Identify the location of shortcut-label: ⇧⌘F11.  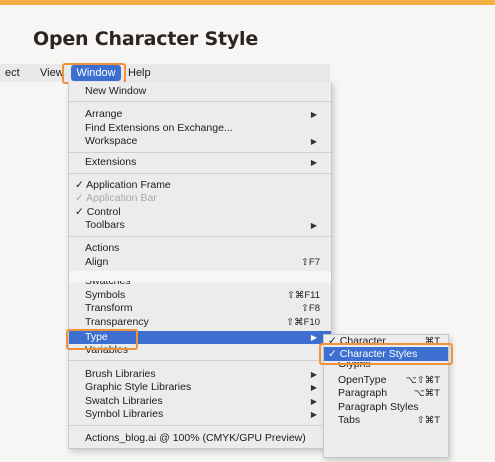
(303, 295).